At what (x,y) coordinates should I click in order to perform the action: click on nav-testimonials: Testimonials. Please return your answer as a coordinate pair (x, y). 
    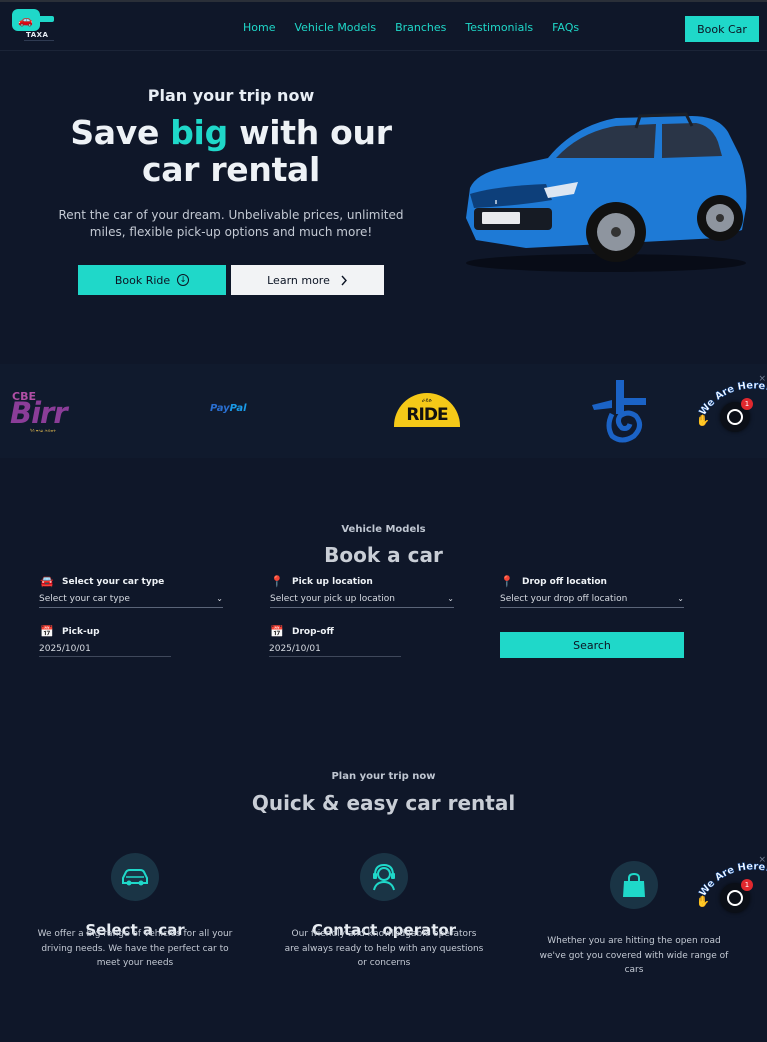
    Looking at the image, I should click on (499, 27).